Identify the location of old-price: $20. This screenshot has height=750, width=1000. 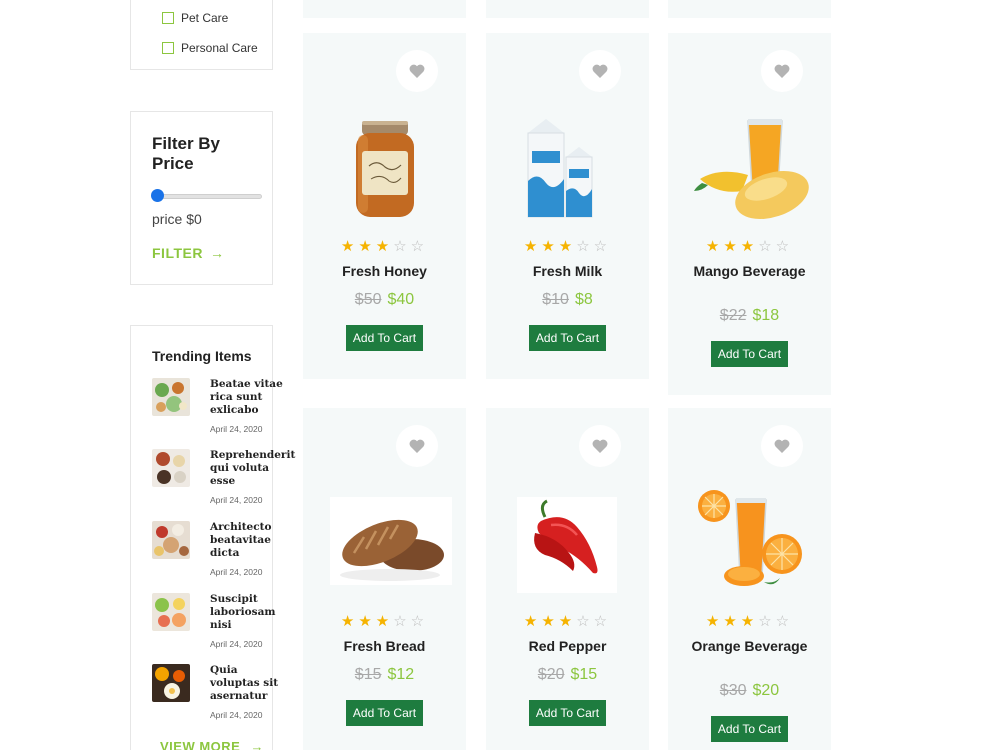
(551, 674).